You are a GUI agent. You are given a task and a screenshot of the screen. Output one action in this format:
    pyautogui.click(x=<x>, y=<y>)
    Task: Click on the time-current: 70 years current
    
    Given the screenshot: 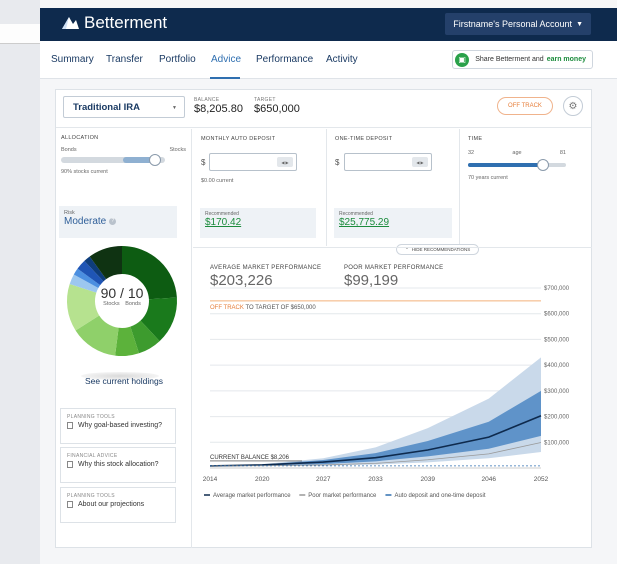 What is the action you would take?
    pyautogui.click(x=488, y=178)
    